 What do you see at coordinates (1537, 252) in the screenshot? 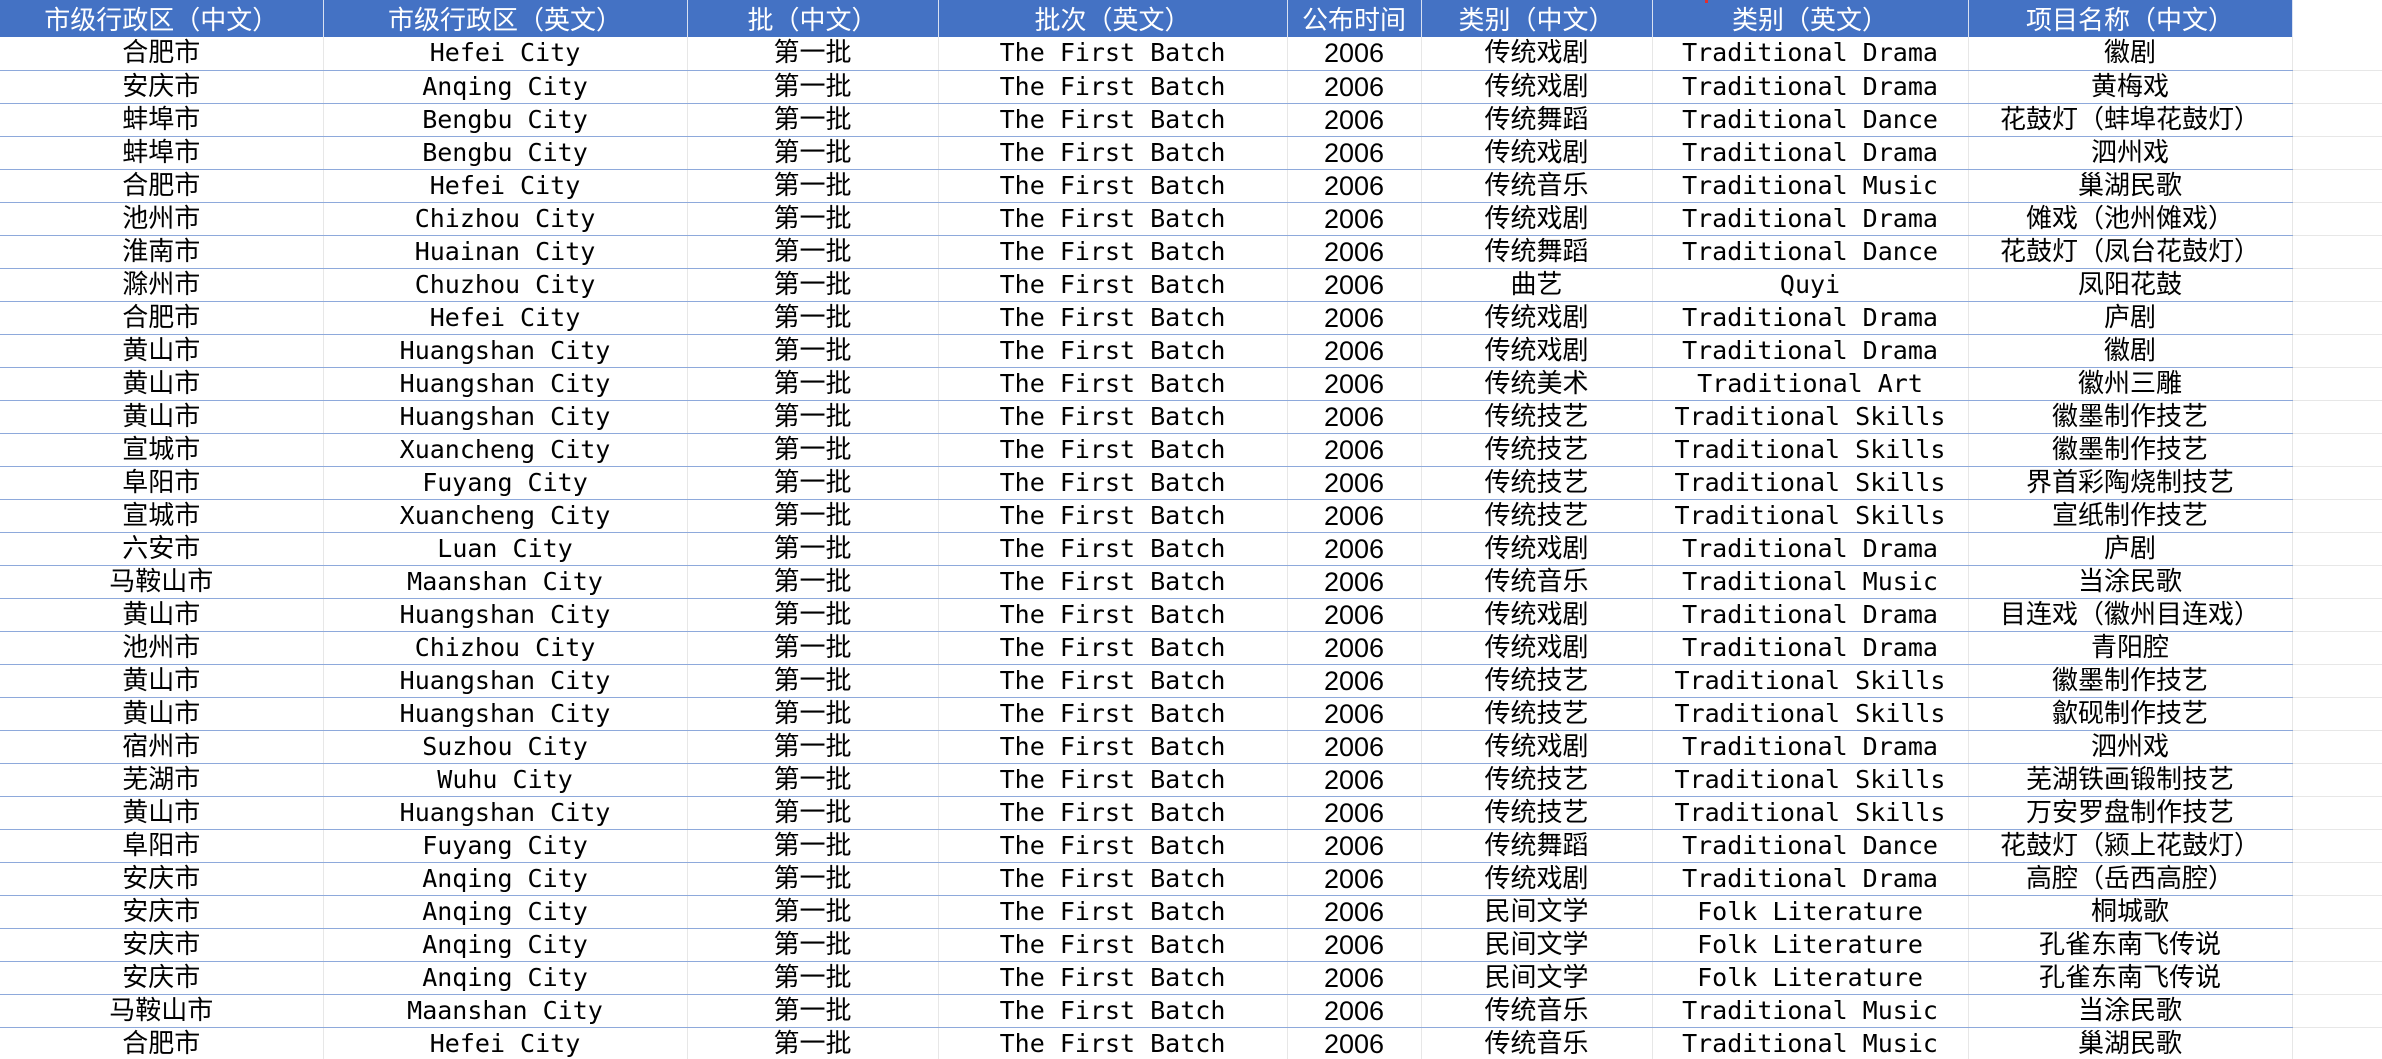
I see `category-cn-cell: 传统舞蹈` at bounding box center [1537, 252].